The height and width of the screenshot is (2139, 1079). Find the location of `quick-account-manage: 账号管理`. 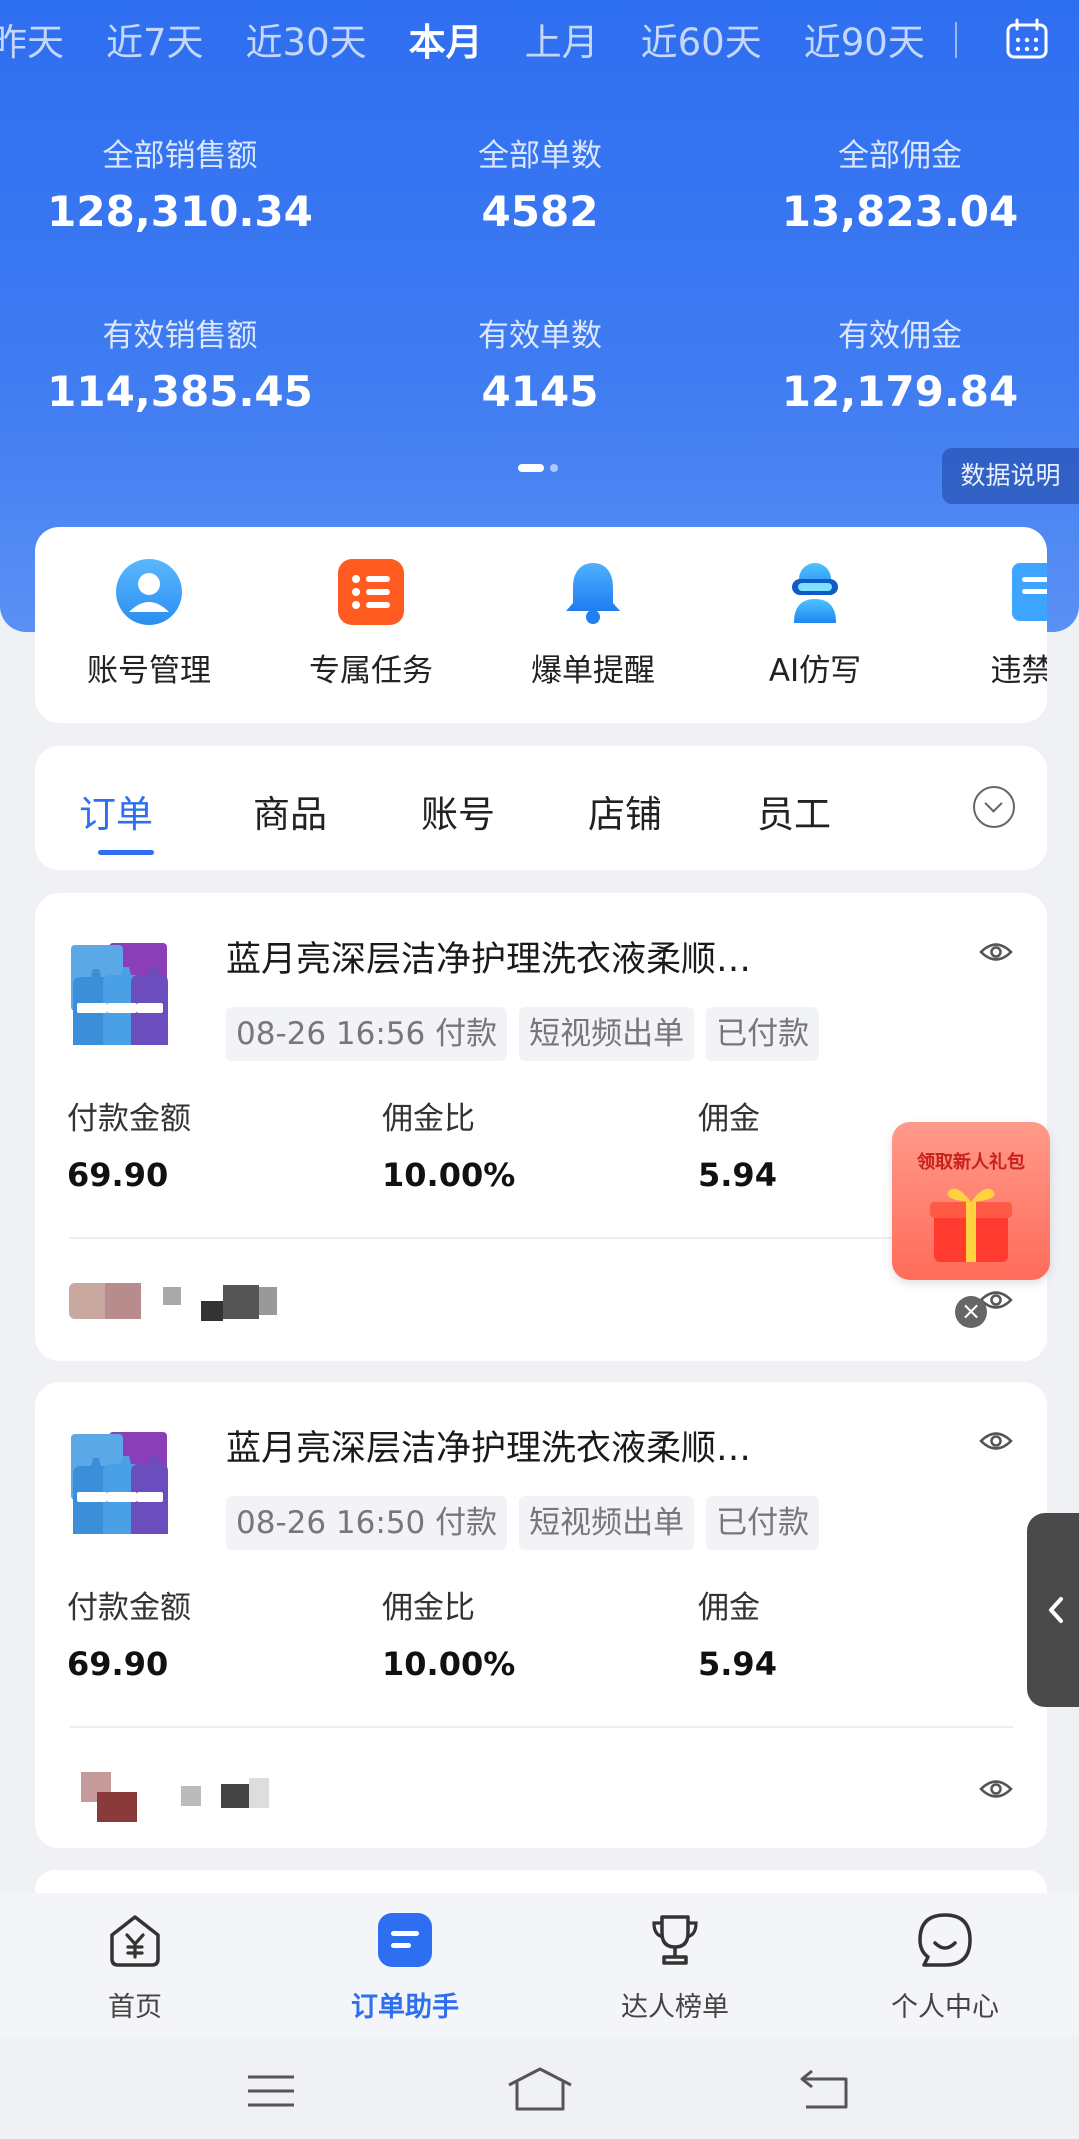

quick-account-manage: 账号管理 is located at coordinates (149, 623).